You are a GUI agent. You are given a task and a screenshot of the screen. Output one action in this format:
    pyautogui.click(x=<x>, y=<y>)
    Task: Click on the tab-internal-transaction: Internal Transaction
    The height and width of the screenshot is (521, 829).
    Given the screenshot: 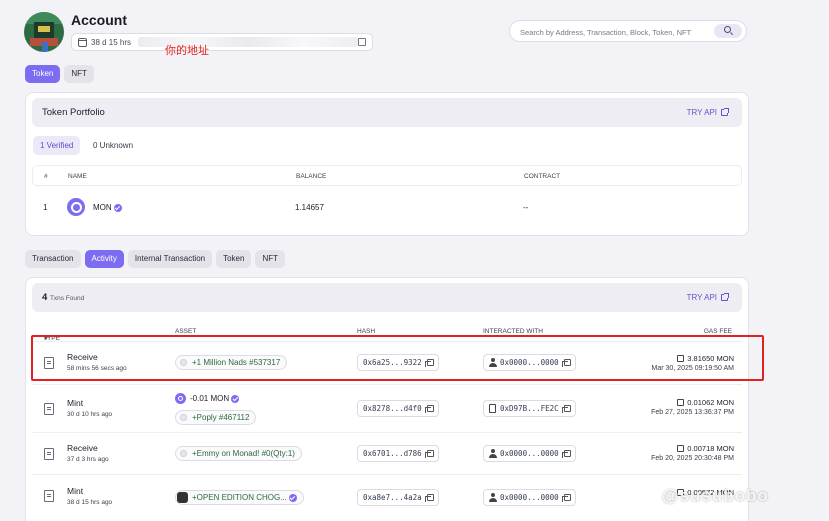 What is the action you would take?
    pyautogui.click(x=170, y=259)
    